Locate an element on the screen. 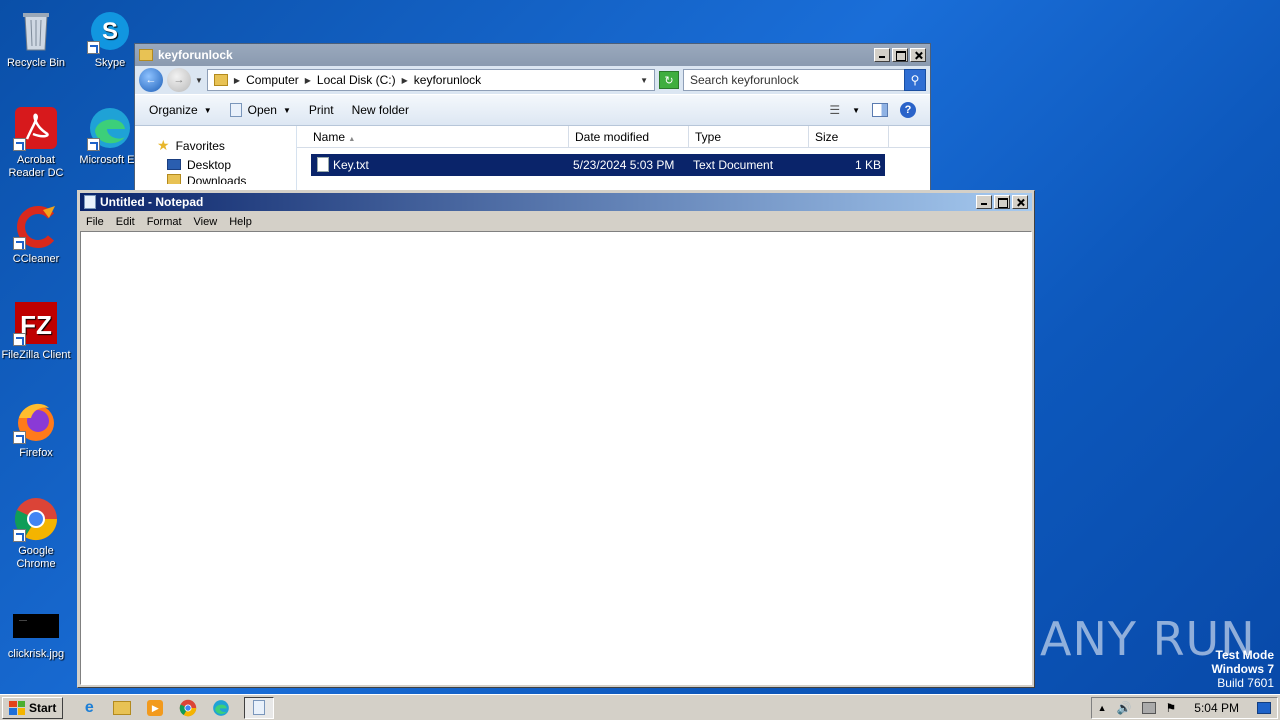  search-input: Search keyforunlock ⚲ is located at coordinates (804, 80).